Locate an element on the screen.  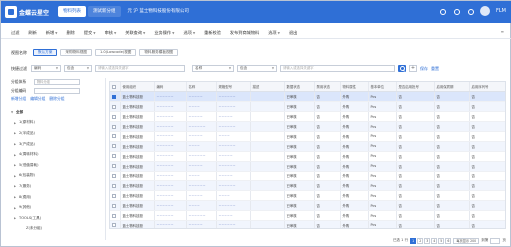
help-icon is located at coordinates (470, 11).